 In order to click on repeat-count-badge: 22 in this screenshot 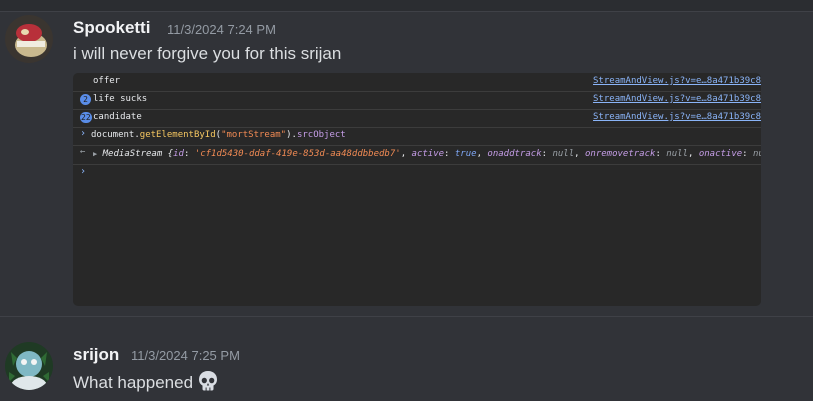, I will do `click(86, 117)`.